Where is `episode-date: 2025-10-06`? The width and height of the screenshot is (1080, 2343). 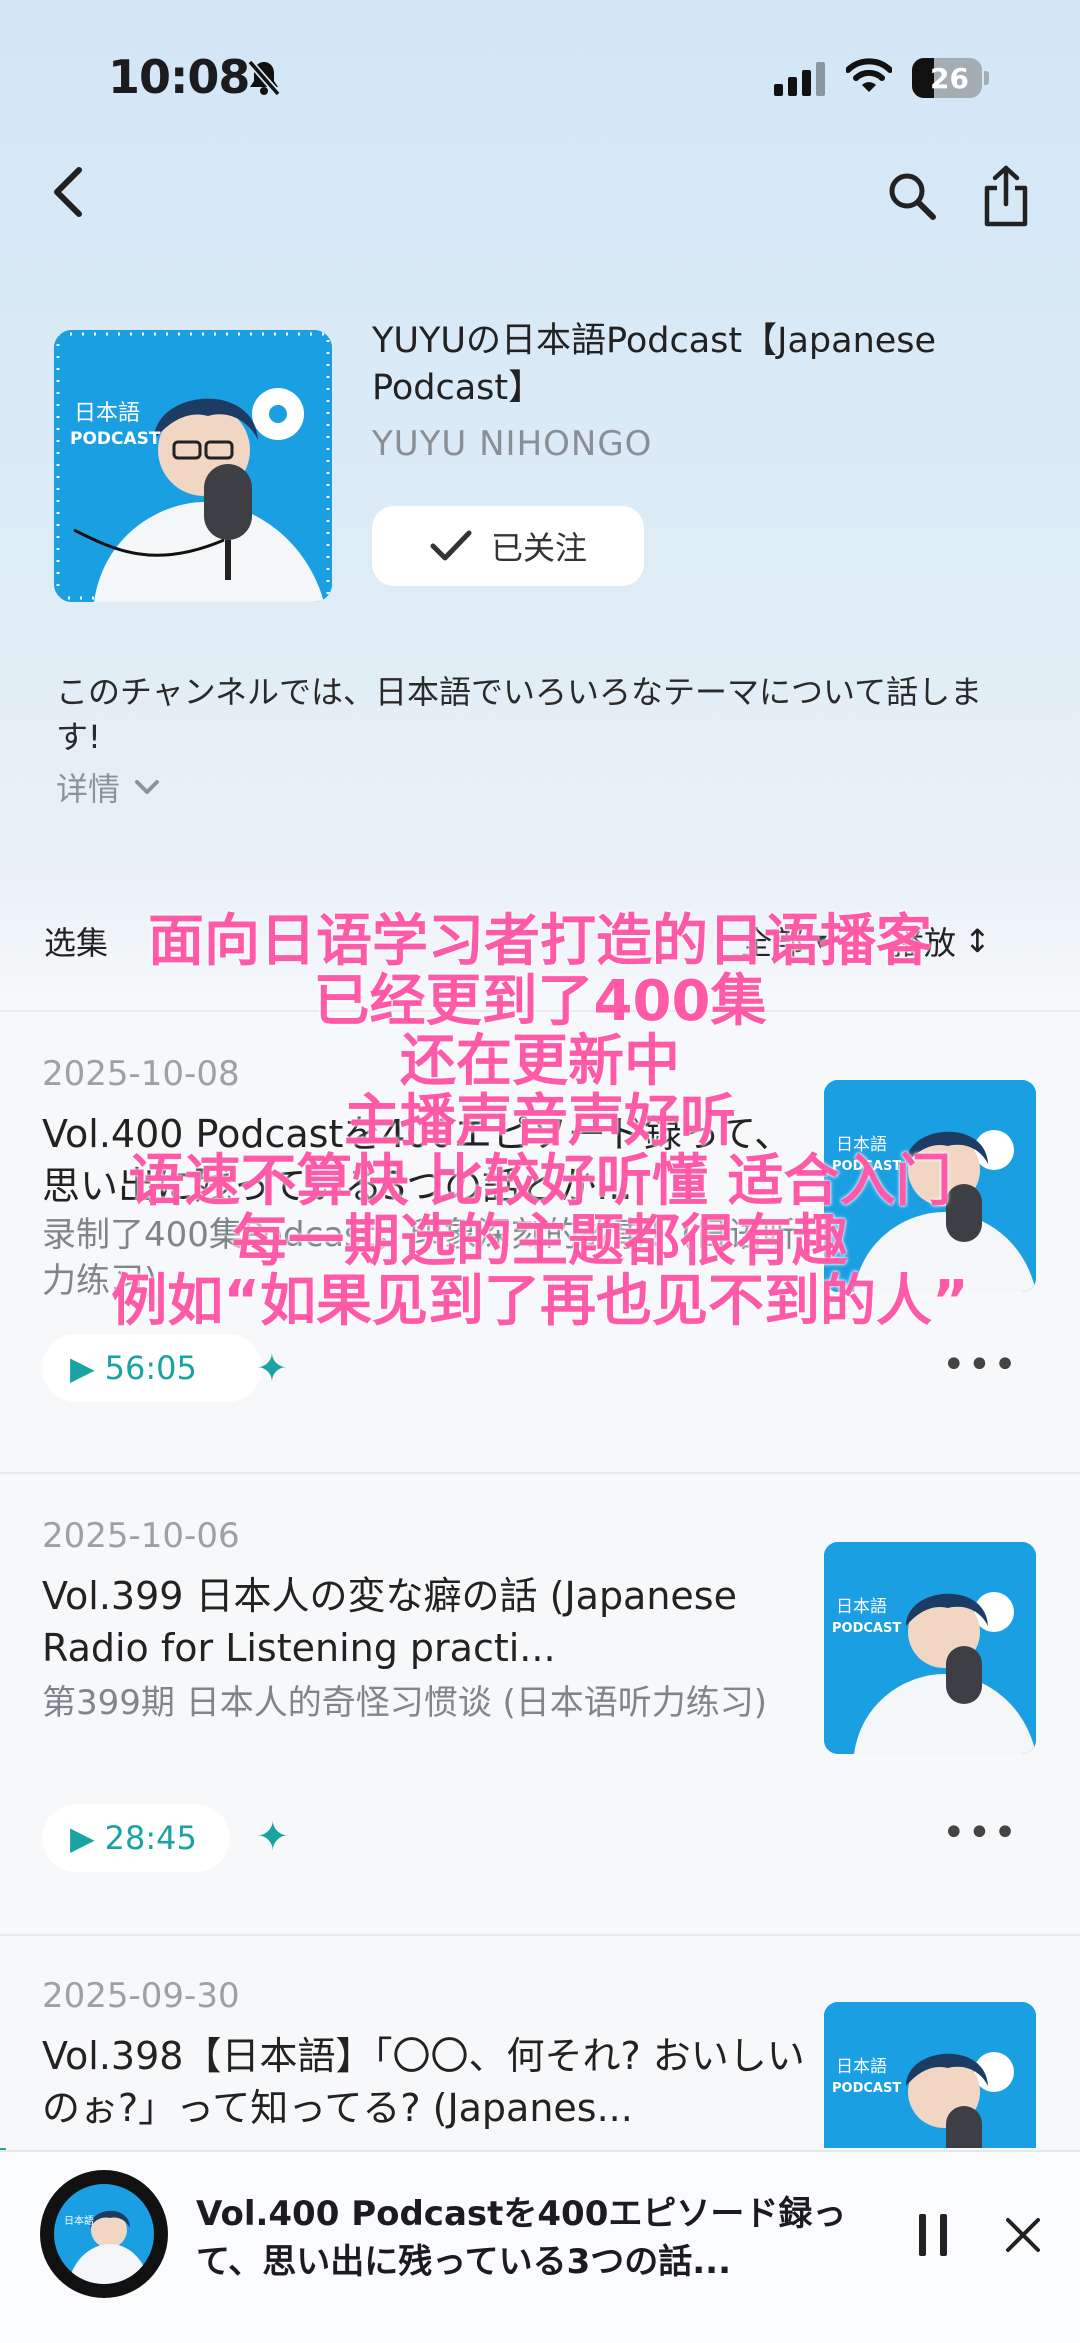 episode-date: 2025-10-06 is located at coordinates (141, 1536).